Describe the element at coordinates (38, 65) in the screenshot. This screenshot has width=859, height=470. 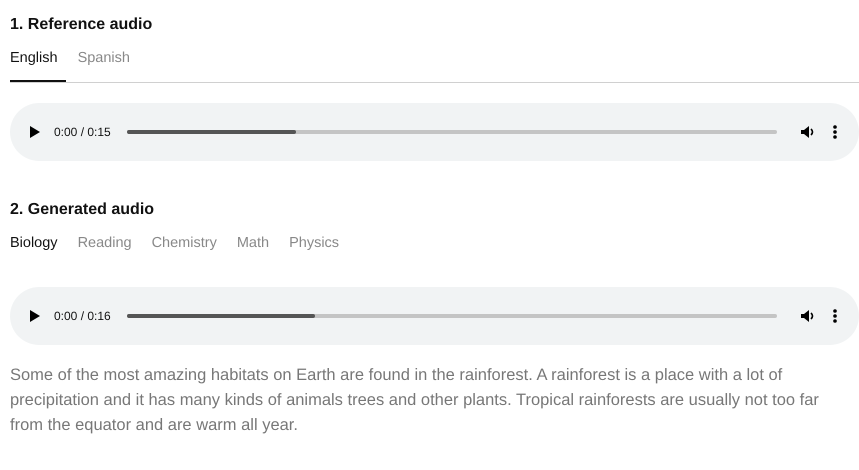
I see `tab: English` at that location.